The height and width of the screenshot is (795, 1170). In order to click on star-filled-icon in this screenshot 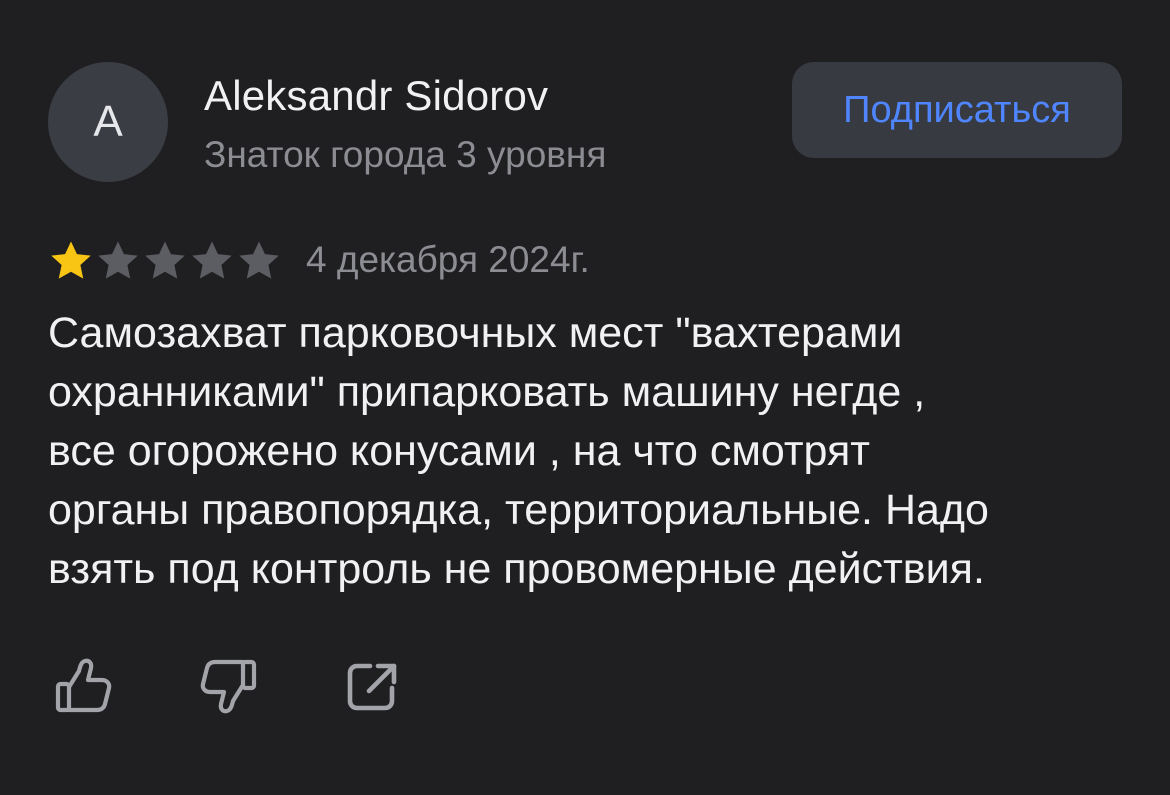, I will do `click(71, 260)`.